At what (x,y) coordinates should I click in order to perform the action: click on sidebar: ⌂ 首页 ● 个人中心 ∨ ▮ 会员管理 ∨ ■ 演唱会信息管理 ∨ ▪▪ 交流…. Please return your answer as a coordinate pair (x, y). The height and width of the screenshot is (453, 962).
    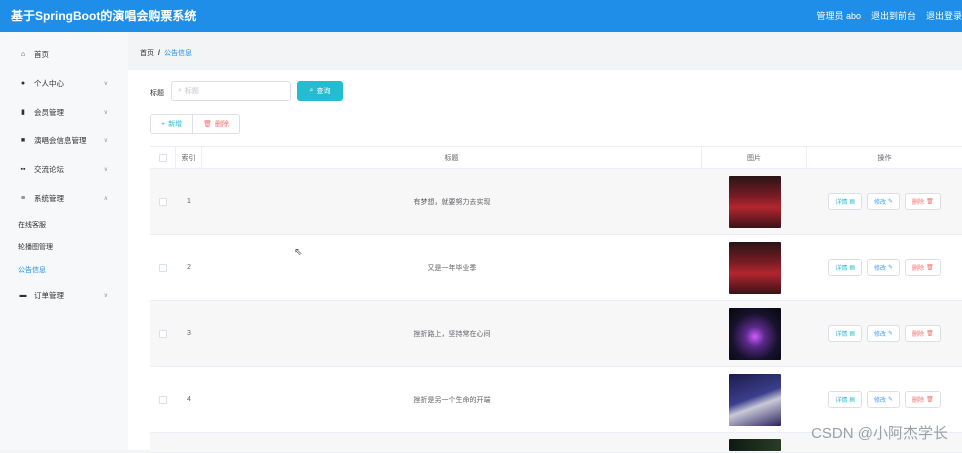
    Looking at the image, I should click on (64, 241).